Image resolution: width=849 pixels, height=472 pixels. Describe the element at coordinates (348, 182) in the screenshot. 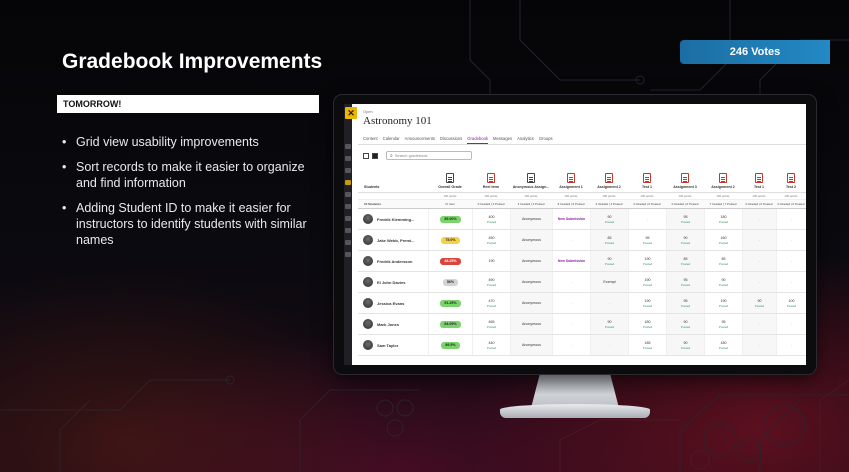

I see `courses-icon` at that location.